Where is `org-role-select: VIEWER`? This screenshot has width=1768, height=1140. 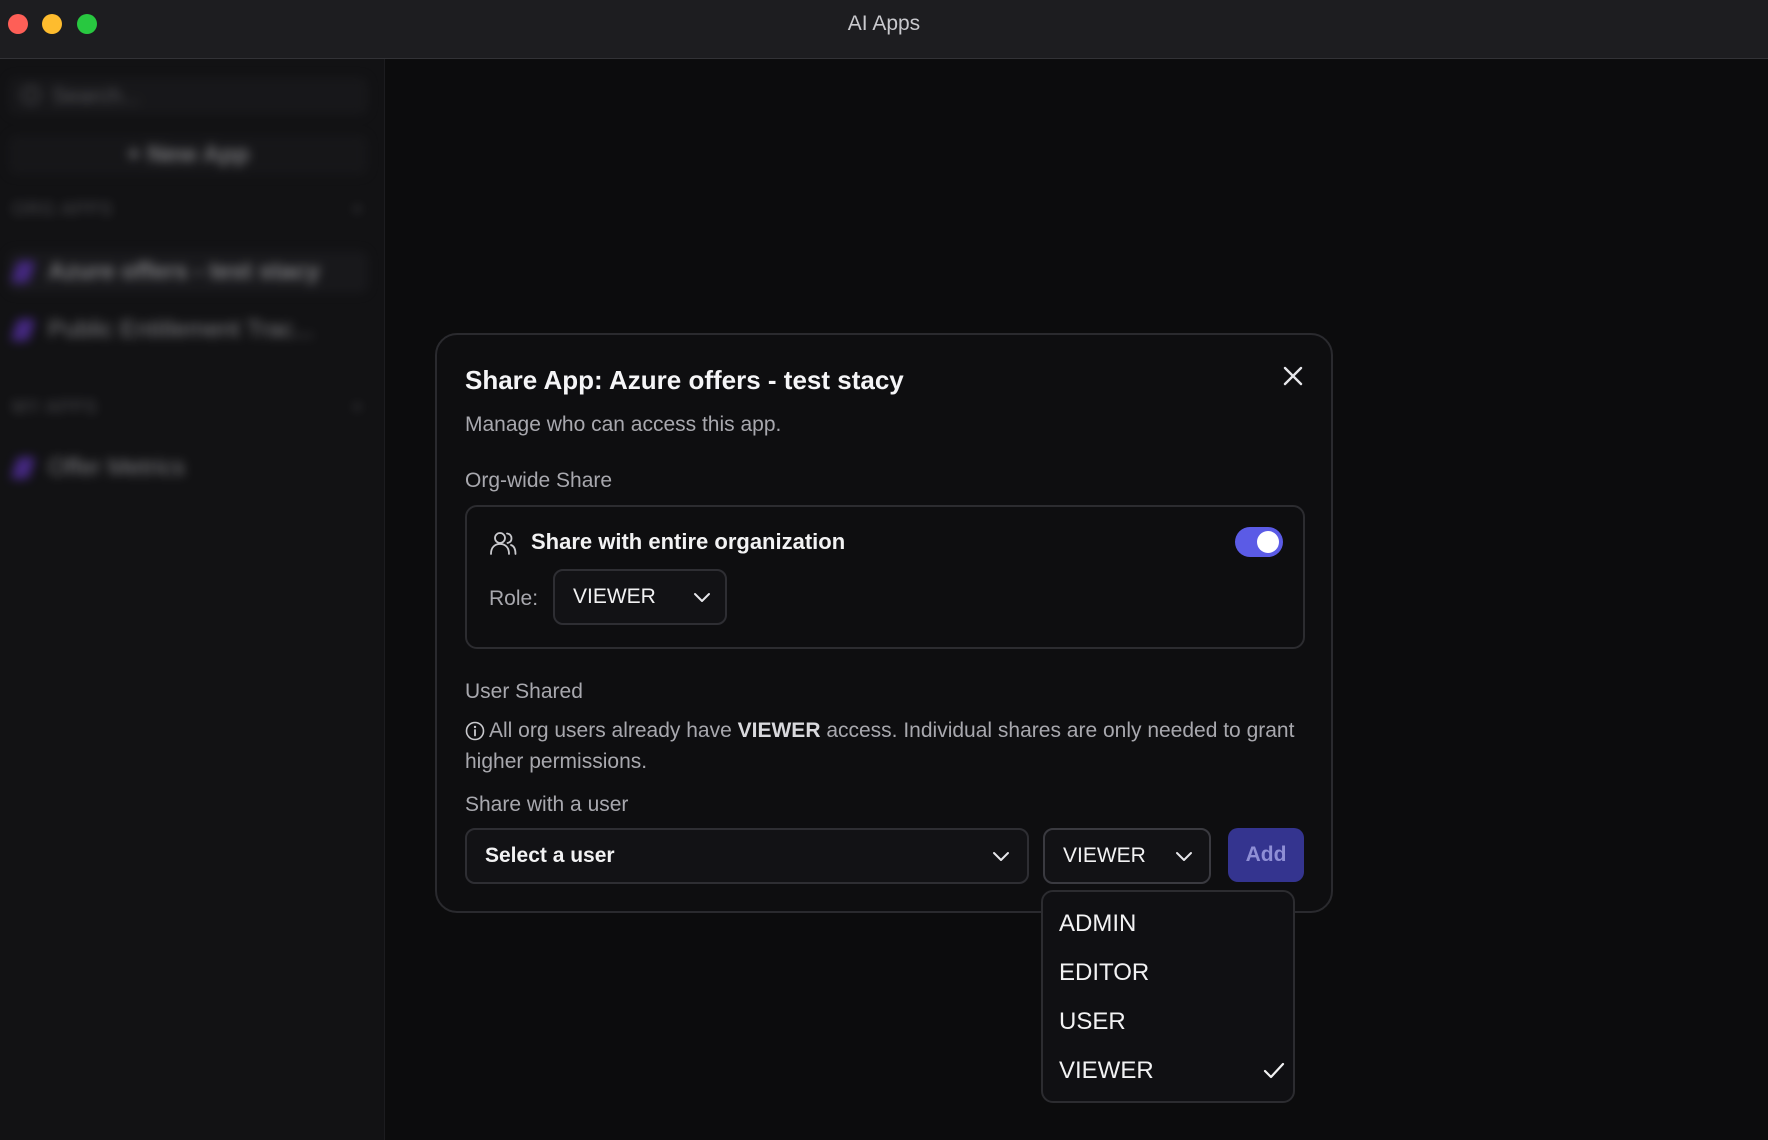 org-role-select: VIEWER is located at coordinates (640, 597).